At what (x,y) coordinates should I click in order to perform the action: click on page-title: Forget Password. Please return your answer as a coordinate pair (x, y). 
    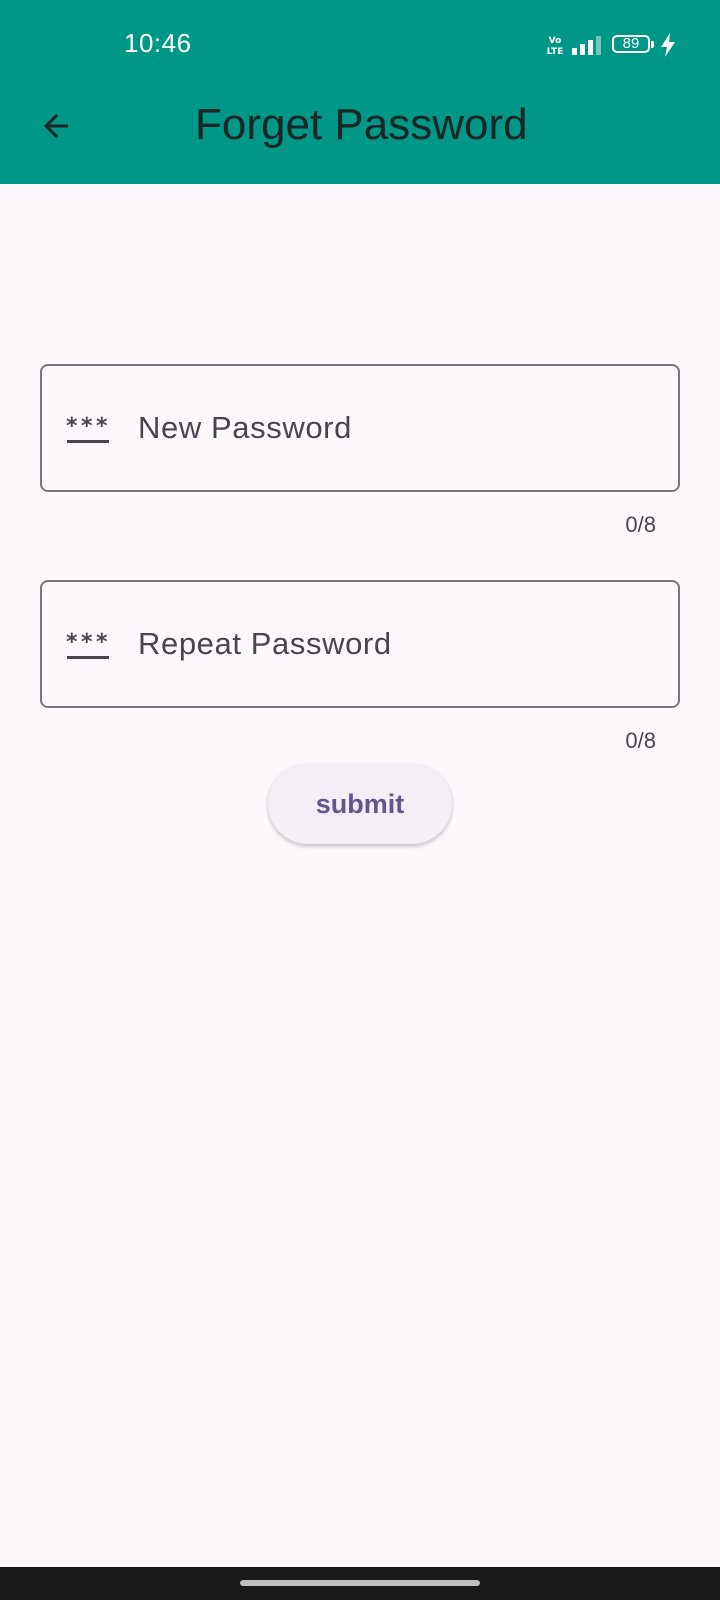
    Looking at the image, I should click on (361, 124).